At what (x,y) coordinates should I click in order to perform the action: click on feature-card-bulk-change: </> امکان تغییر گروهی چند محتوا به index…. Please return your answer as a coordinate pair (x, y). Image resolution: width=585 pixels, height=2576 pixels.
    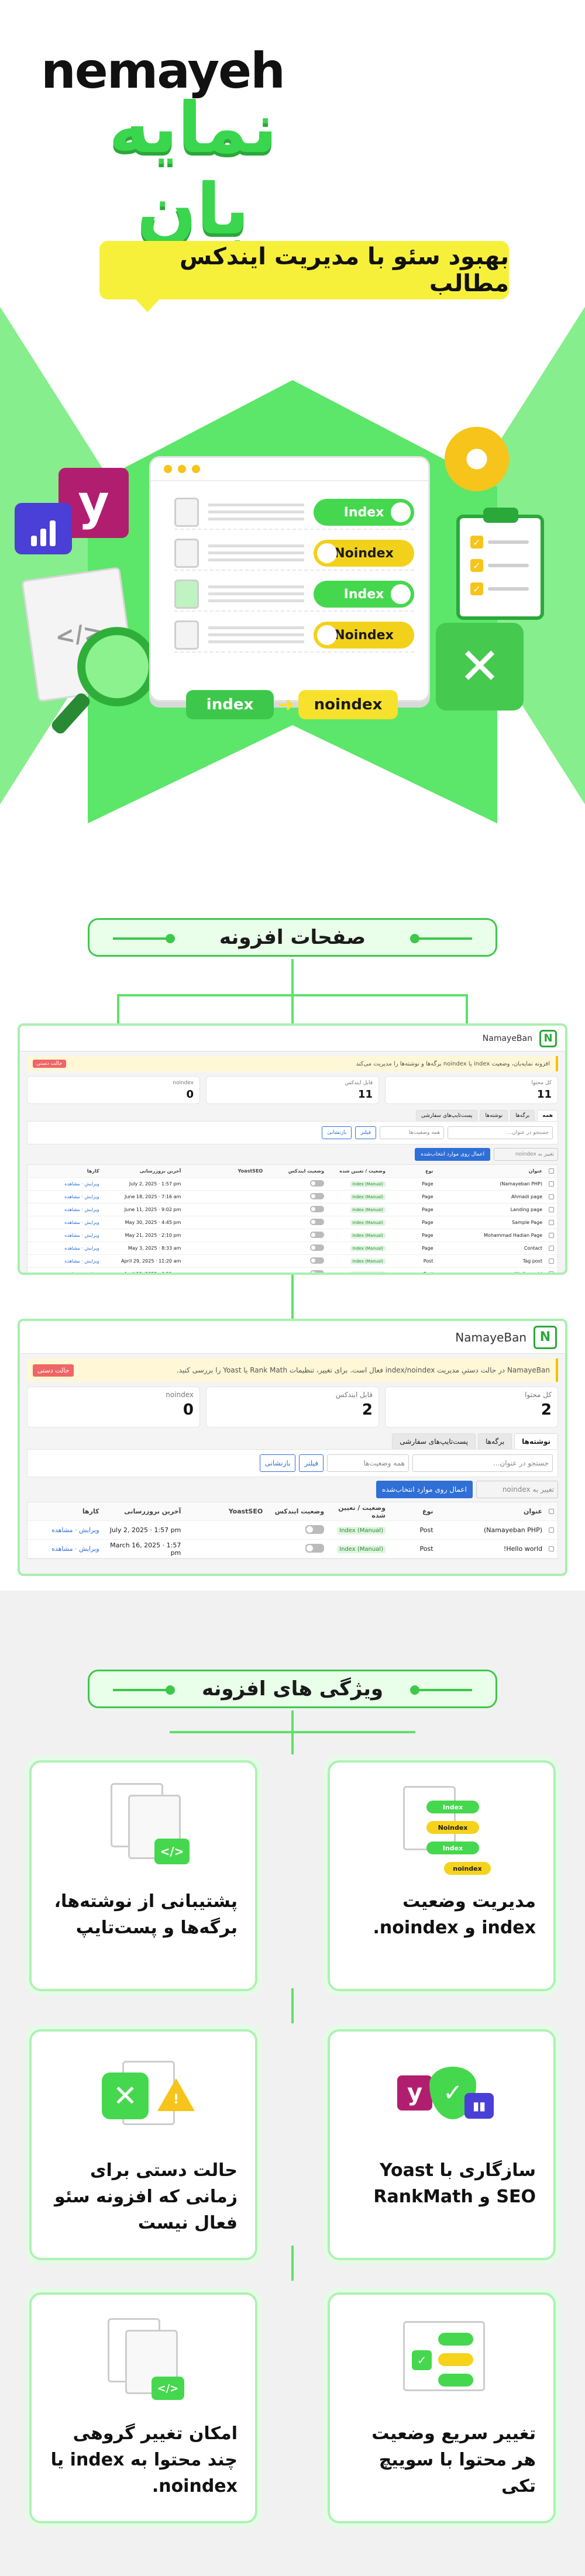
    Looking at the image, I should click on (143, 2408).